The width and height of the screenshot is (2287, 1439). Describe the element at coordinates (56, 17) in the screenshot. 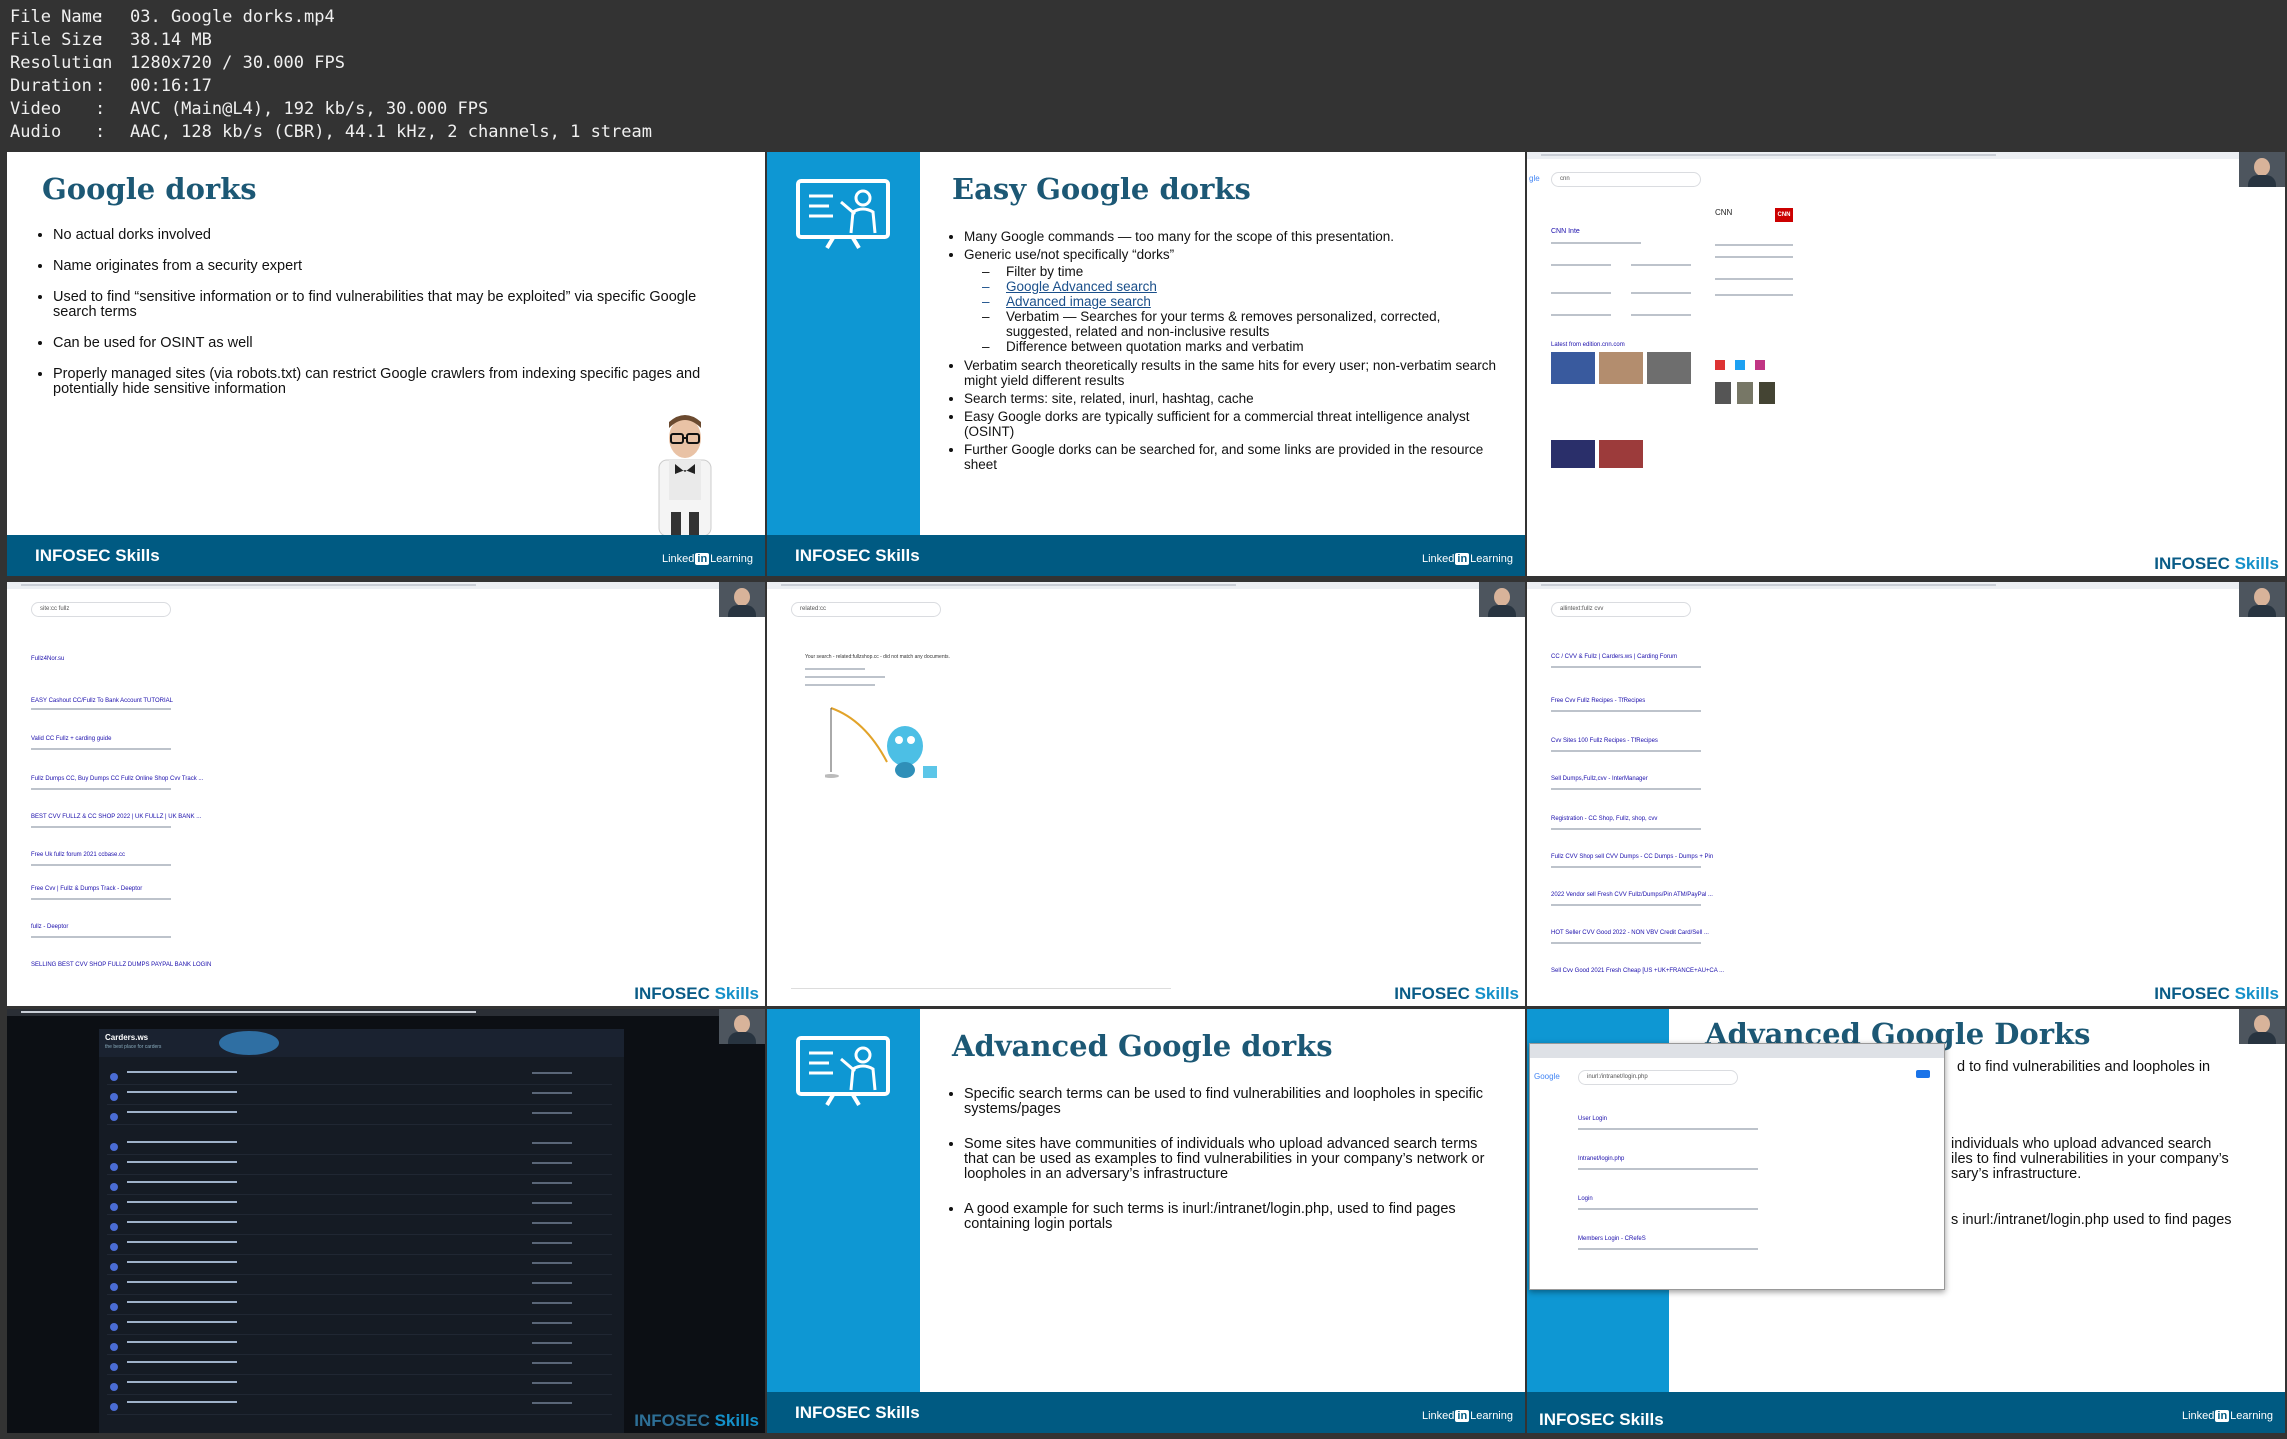

I see `info-key: File Name` at that location.